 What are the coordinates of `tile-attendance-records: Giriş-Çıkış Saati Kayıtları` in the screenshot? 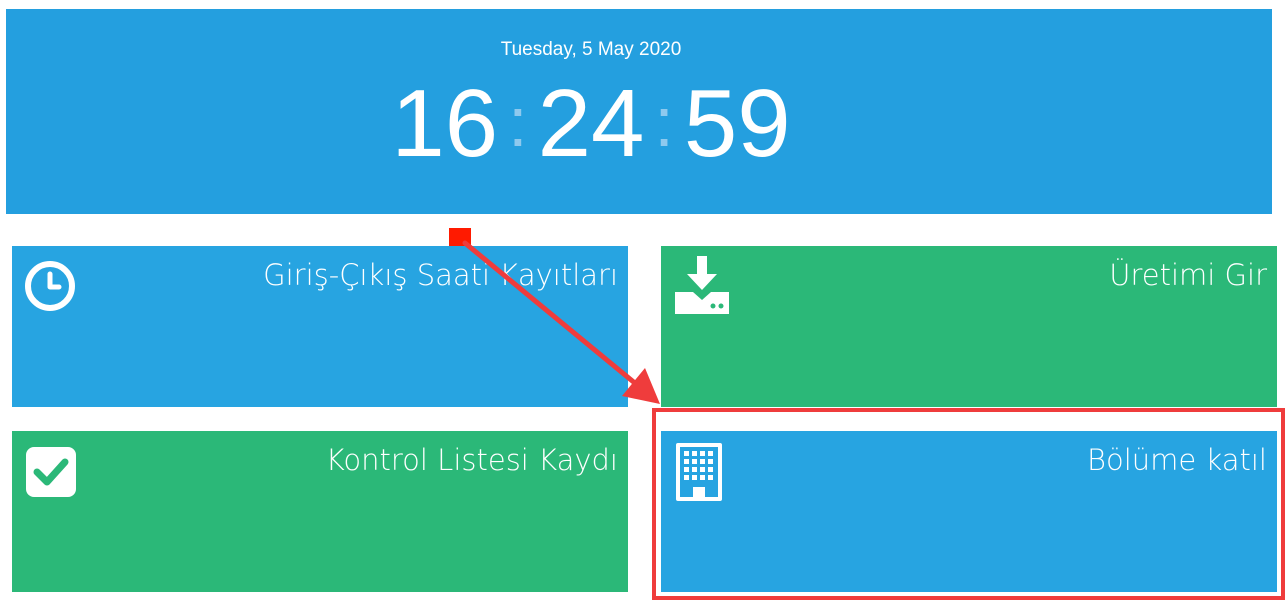 It's located at (320, 326).